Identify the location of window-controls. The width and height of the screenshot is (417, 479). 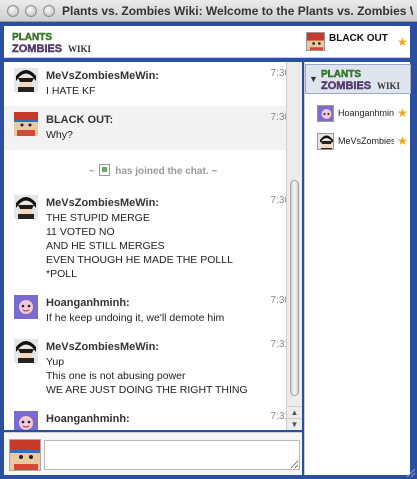
(31, 11).